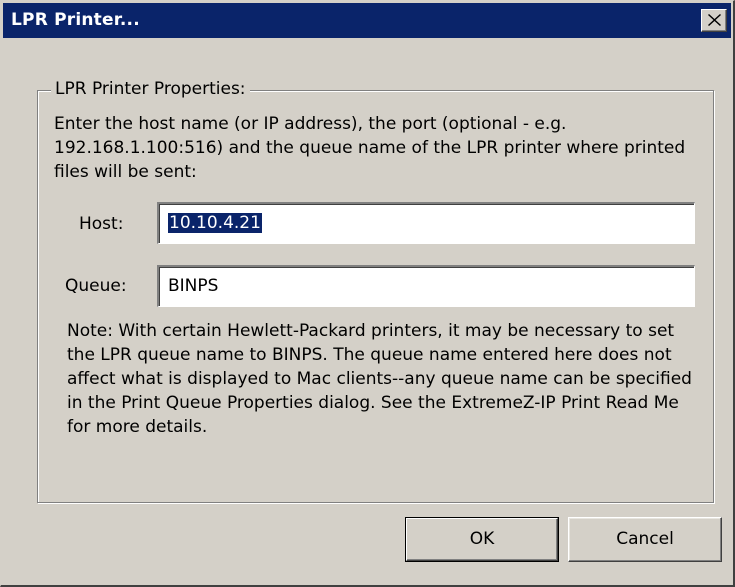 The height and width of the screenshot is (587, 735). I want to click on host-label: Host:, so click(101, 224).